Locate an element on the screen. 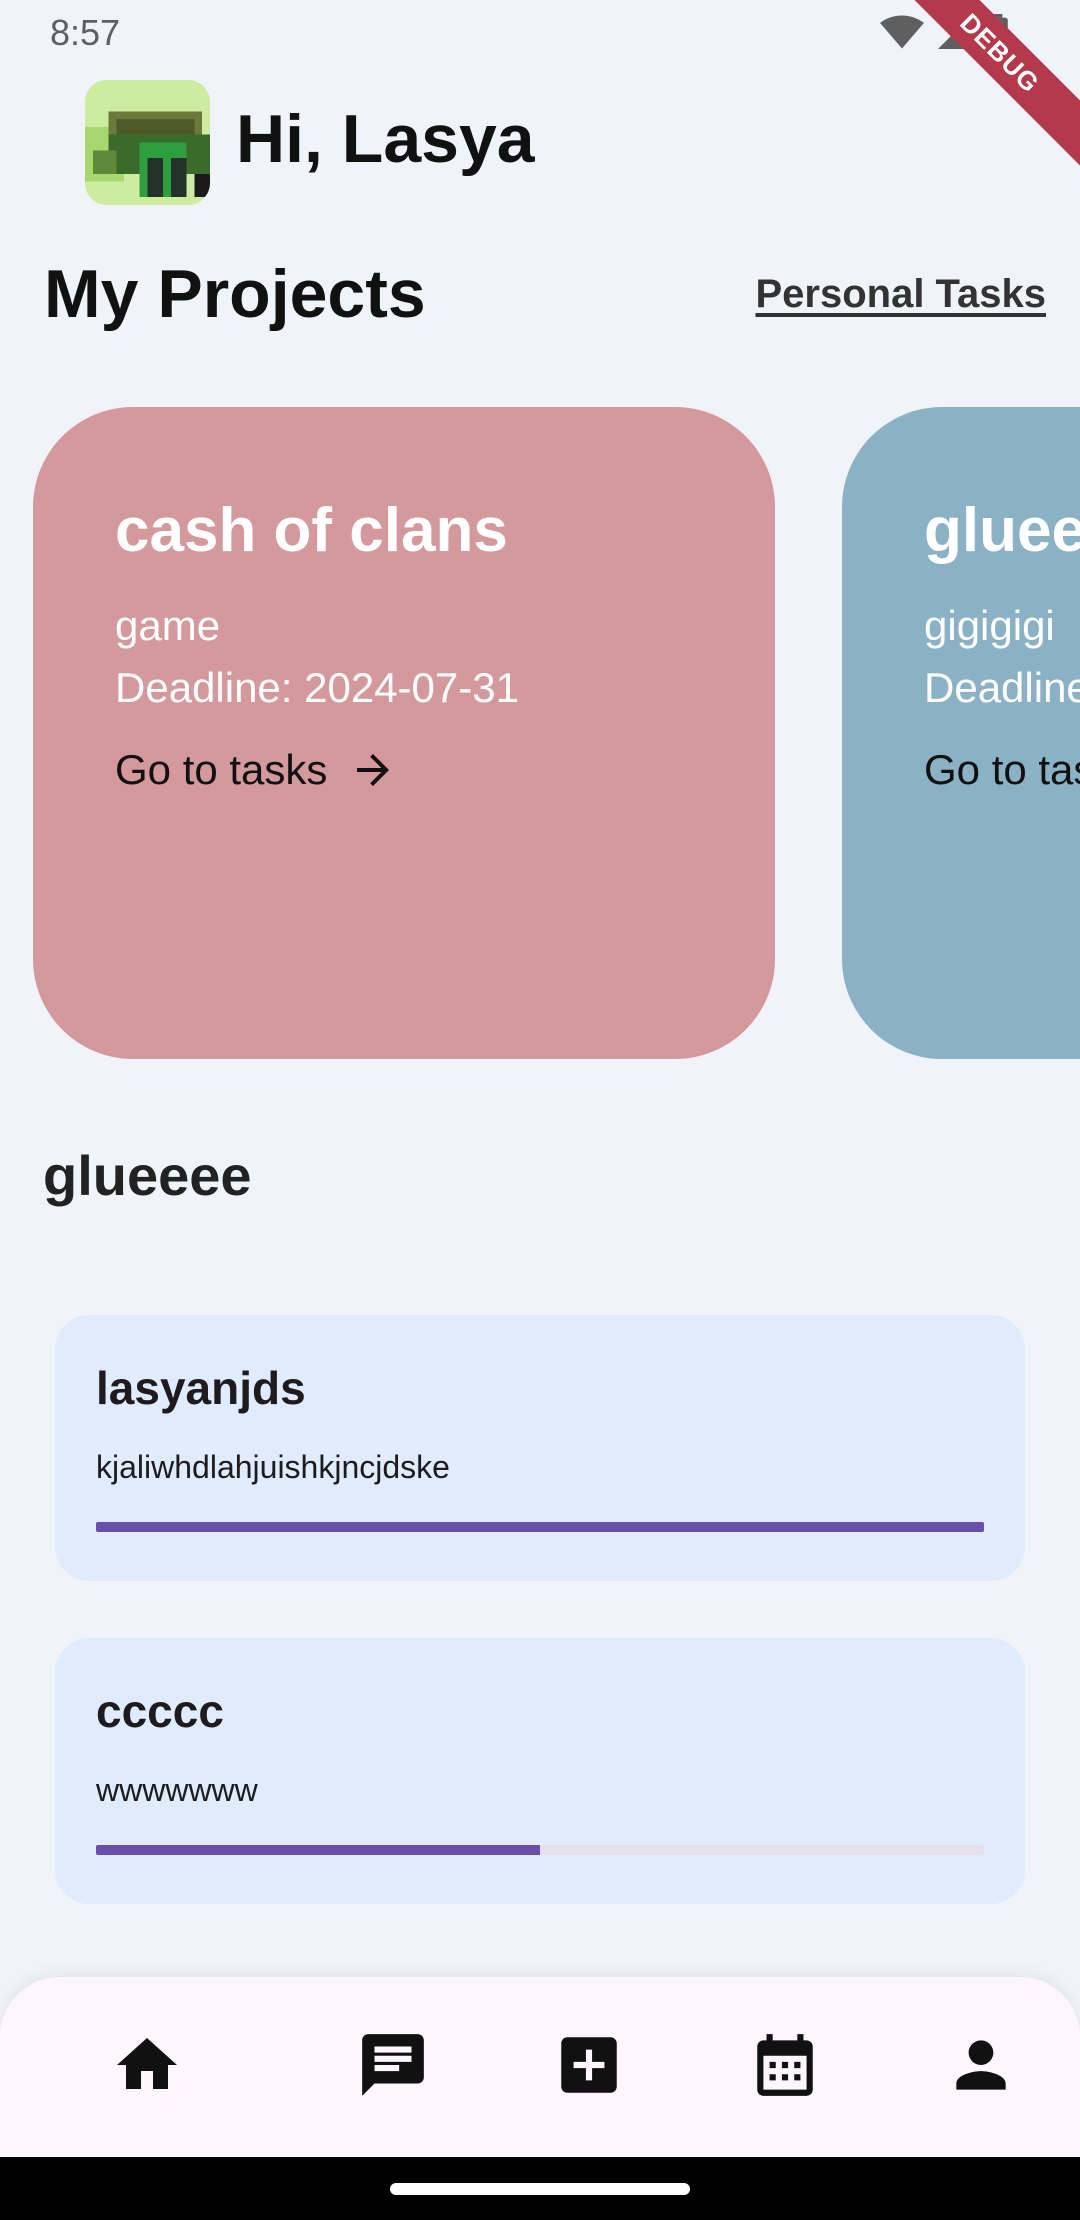 This screenshot has width=1080, height=2220. nav-calendar is located at coordinates (785, 2065).